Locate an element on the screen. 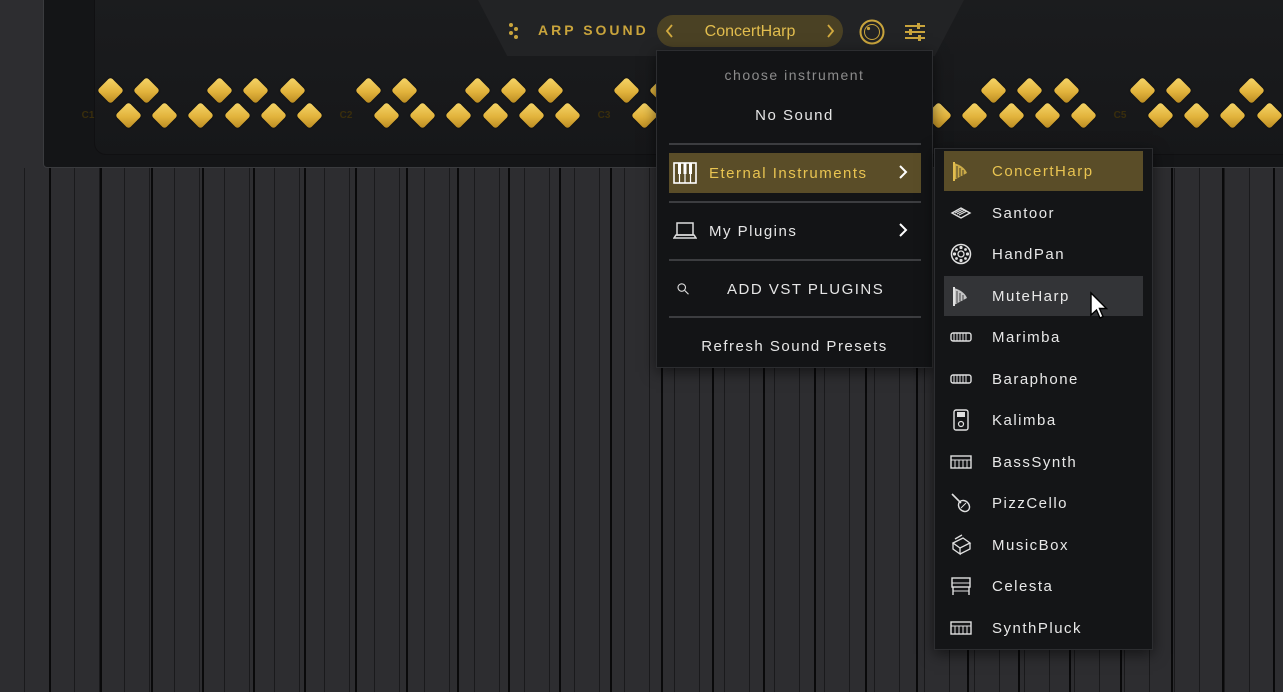 Image resolution: width=1283 pixels, height=692 pixels. instrument-label: Baraphone is located at coordinates (1035, 379).